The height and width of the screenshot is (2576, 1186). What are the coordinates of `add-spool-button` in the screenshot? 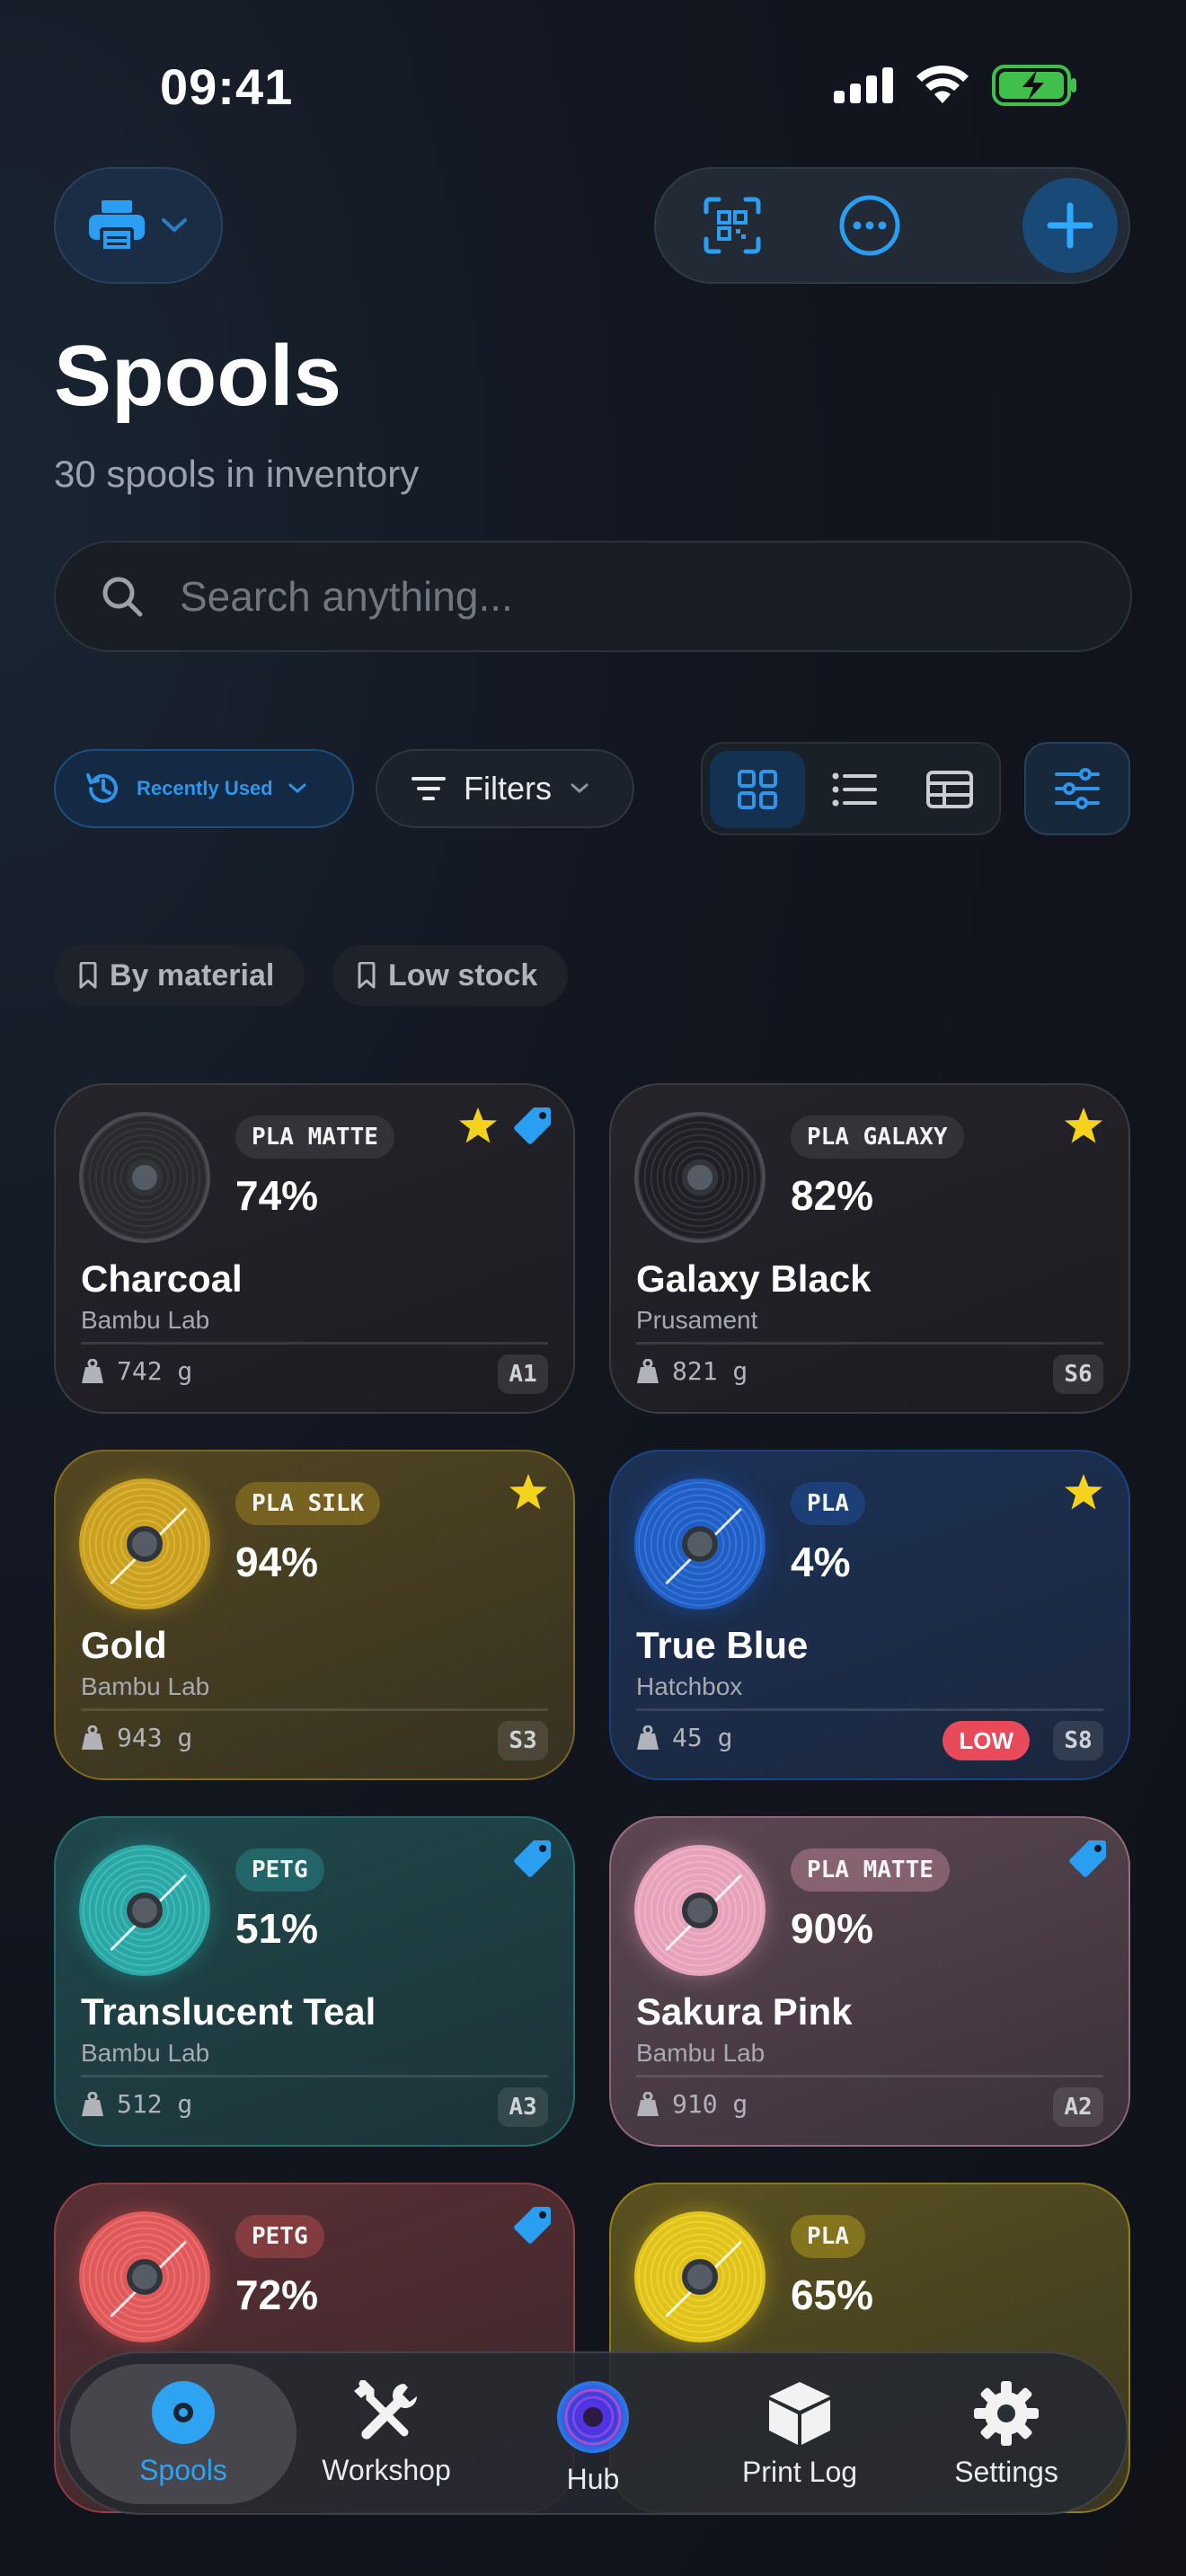 It's located at (1070, 225).